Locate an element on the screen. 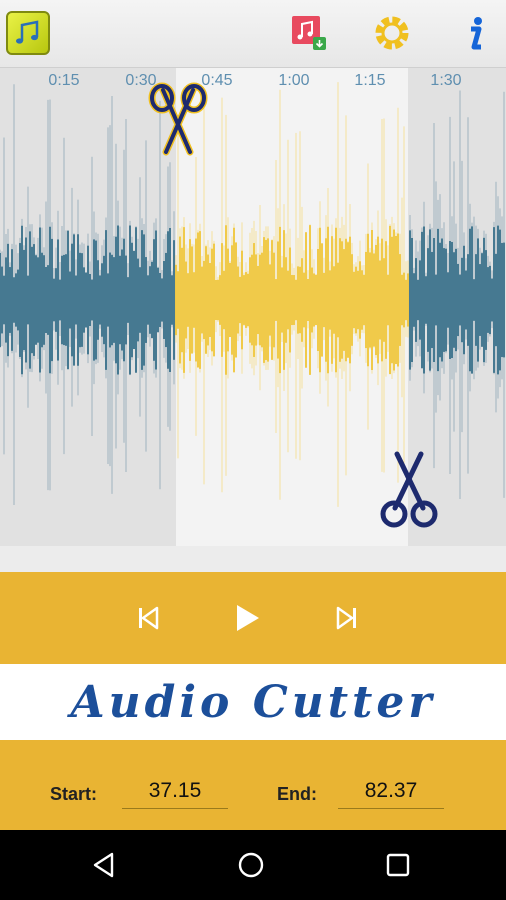  start-time-field: 37.15 is located at coordinates (175, 791).